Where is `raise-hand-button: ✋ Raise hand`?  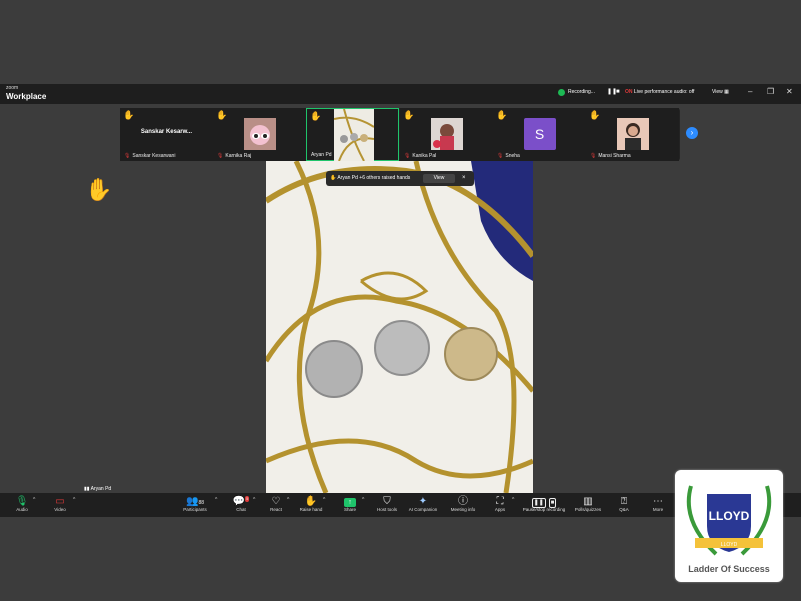 raise-hand-button: ✋ Raise hand is located at coordinates (311, 504).